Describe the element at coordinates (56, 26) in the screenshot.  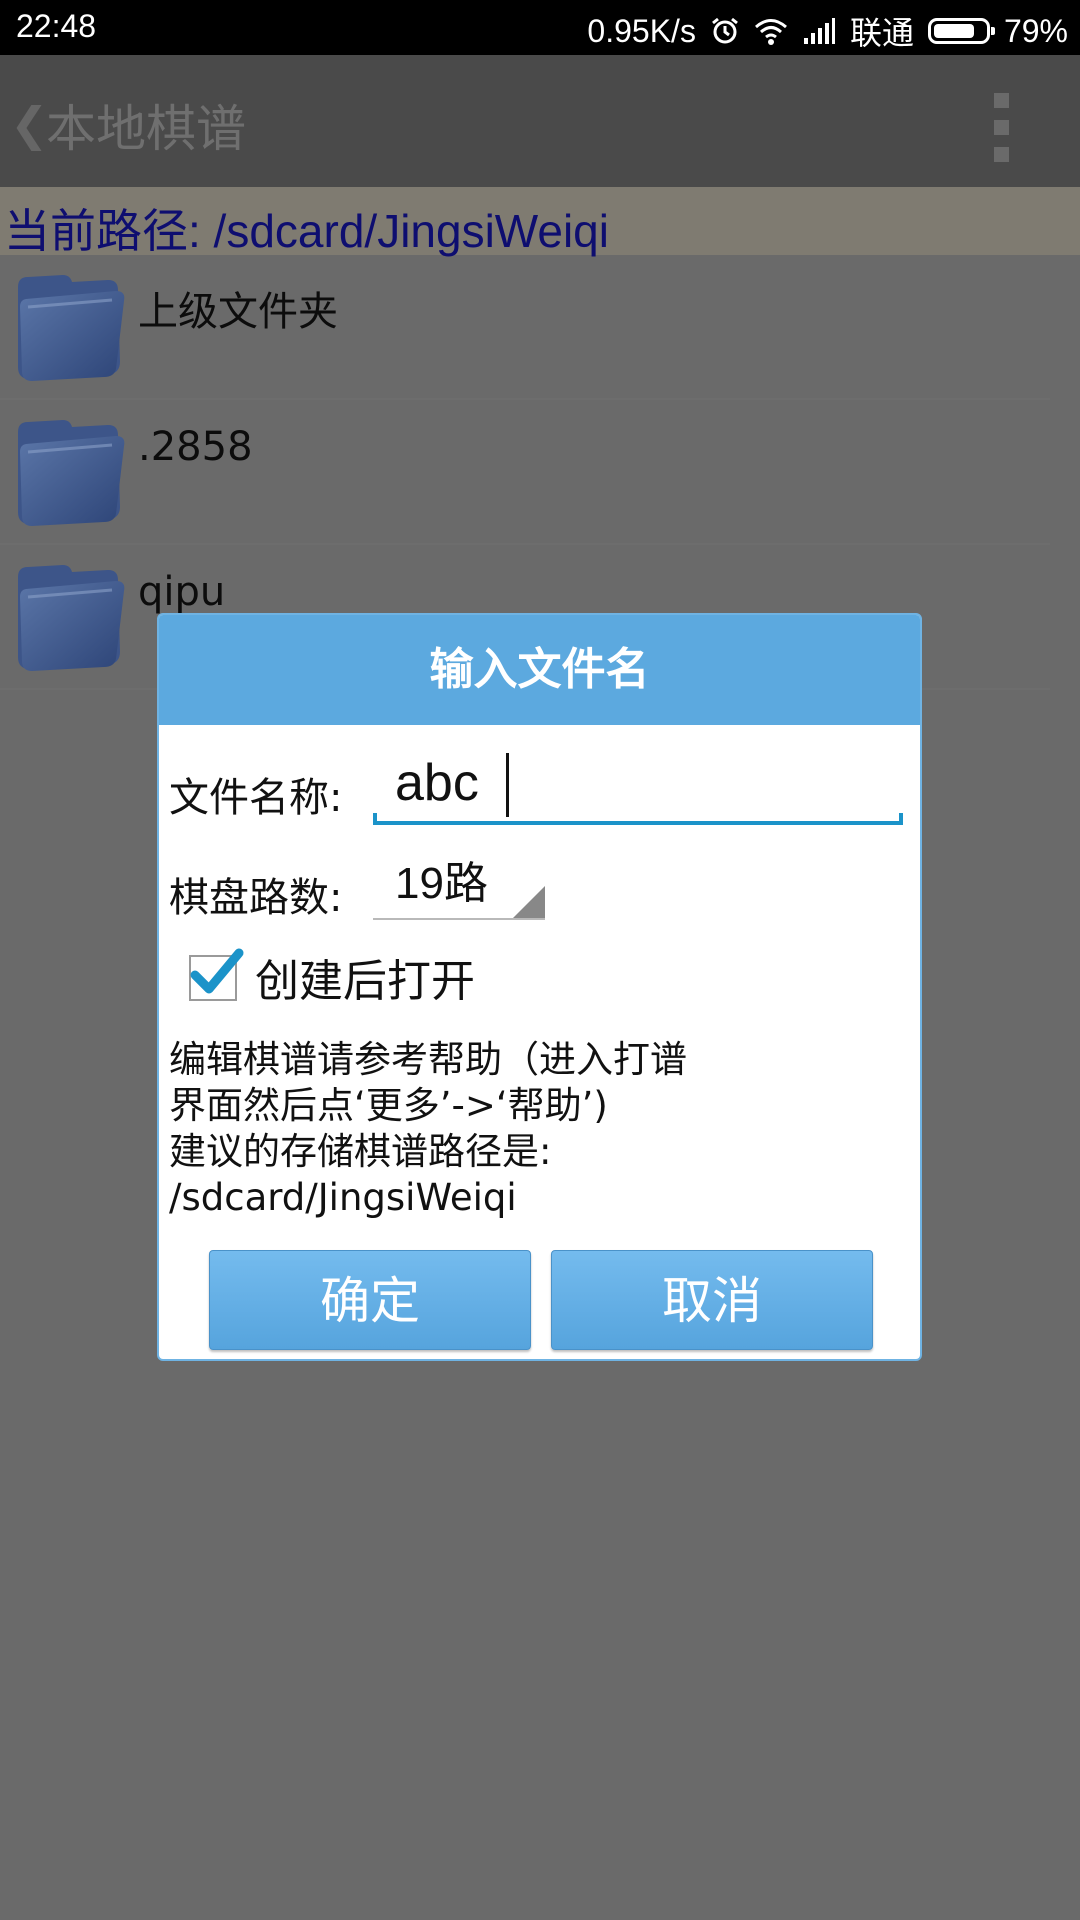
I see `status-time: 22:48` at that location.